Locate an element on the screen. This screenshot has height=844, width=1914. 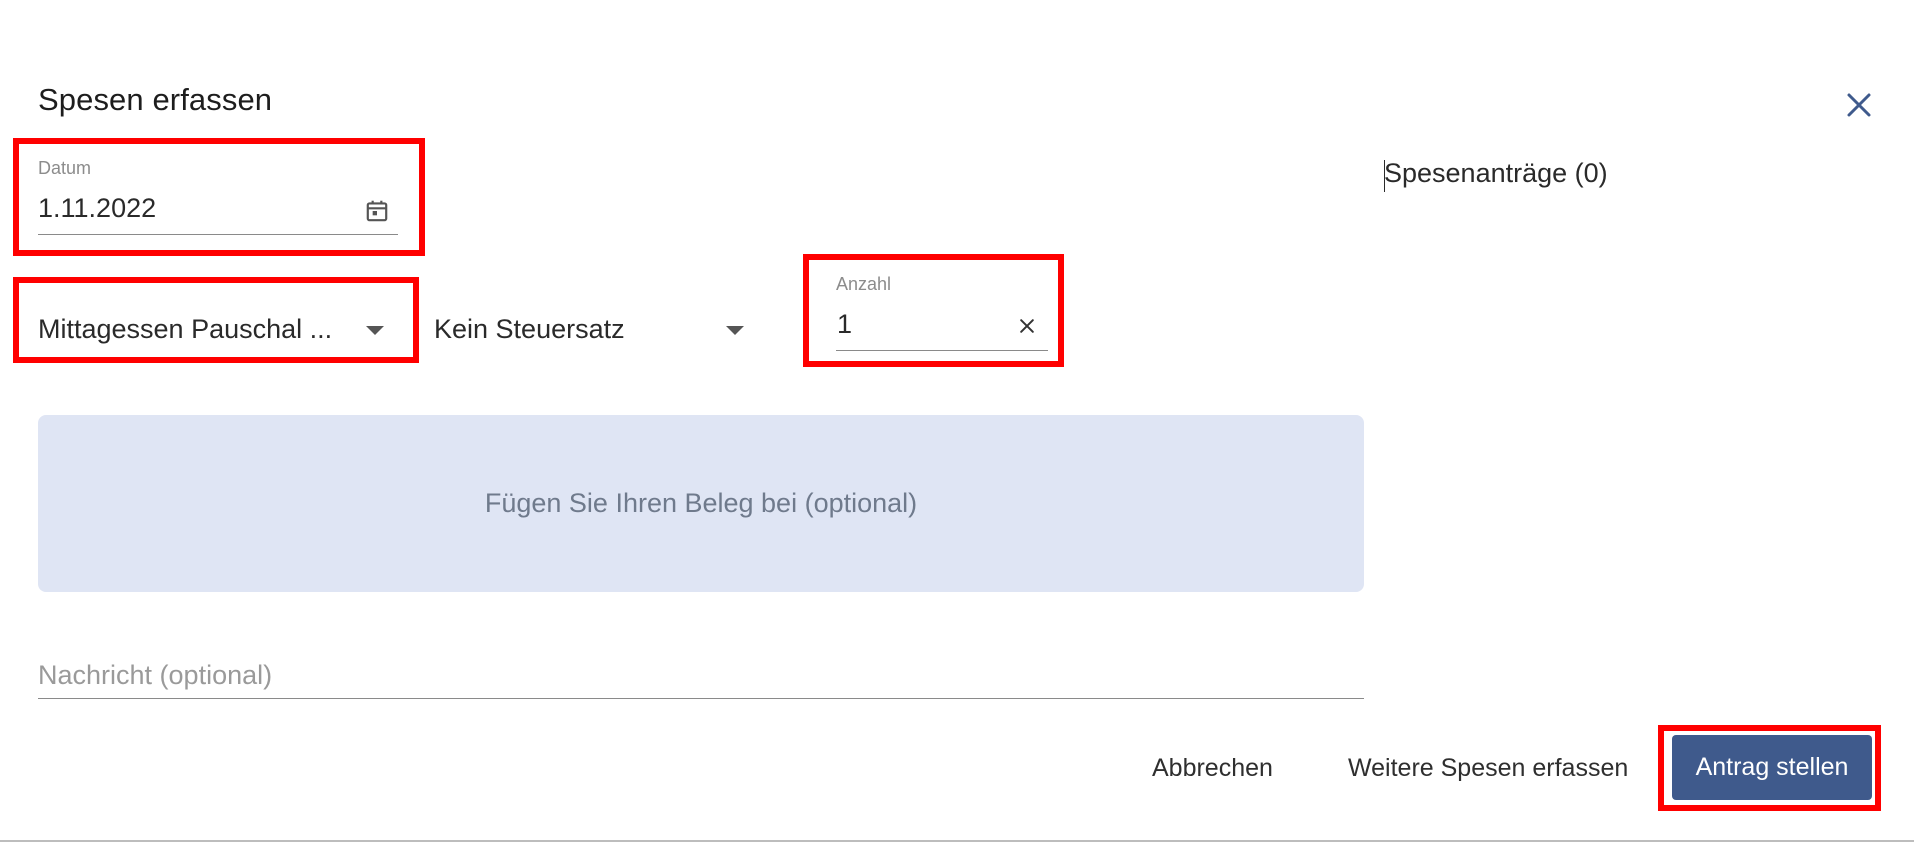
clear-button is located at coordinates (1027, 326).